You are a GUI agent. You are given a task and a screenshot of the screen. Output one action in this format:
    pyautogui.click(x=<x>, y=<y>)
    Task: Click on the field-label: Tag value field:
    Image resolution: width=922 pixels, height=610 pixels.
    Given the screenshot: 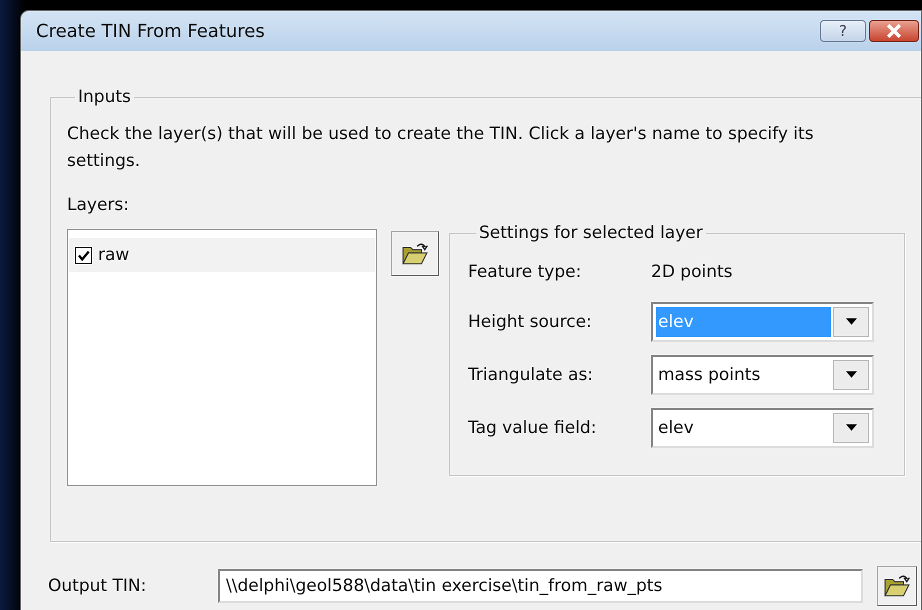 What is the action you would take?
    pyautogui.click(x=533, y=428)
    